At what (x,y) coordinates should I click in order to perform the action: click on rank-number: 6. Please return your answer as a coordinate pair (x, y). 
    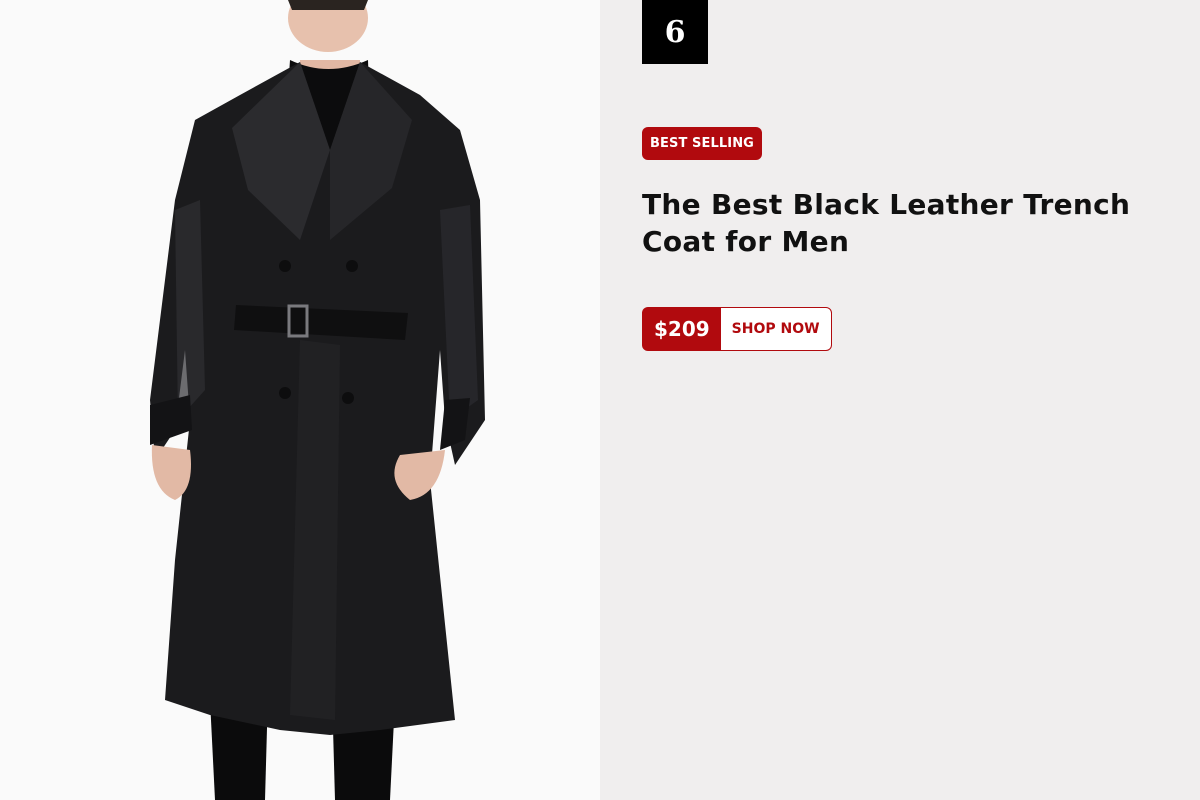
    Looking at the image, I should click on (675, 32).